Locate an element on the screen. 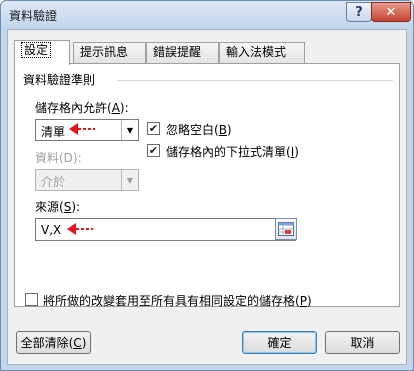 This screenshot has height=371, width=414. tab-error-alert: 錯誤提醒 is located at coordinates (182, 52).